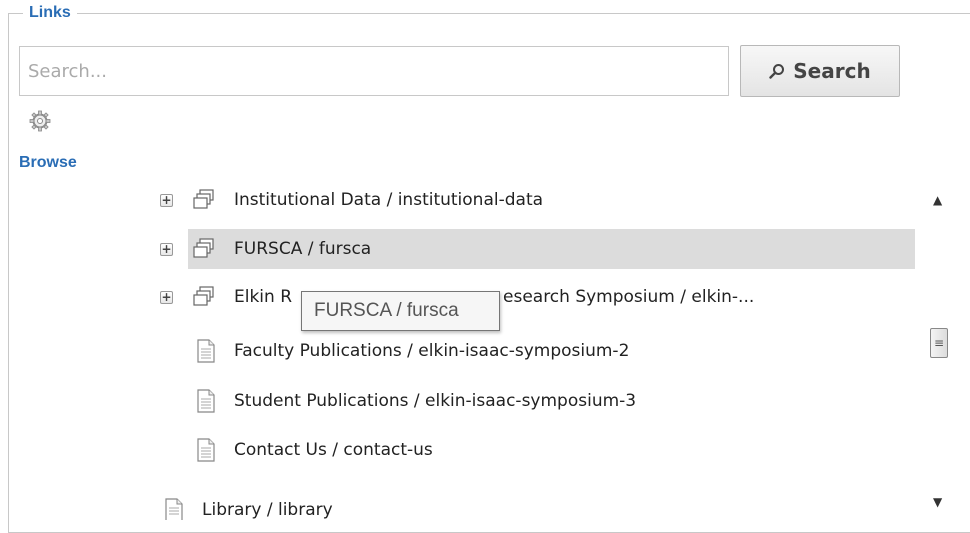 The height and width of the screenshot is (533, 970). Describe the element at coordinates (532, 505) in the screenshot. I see `tree-item-library: Library / library` at that location.